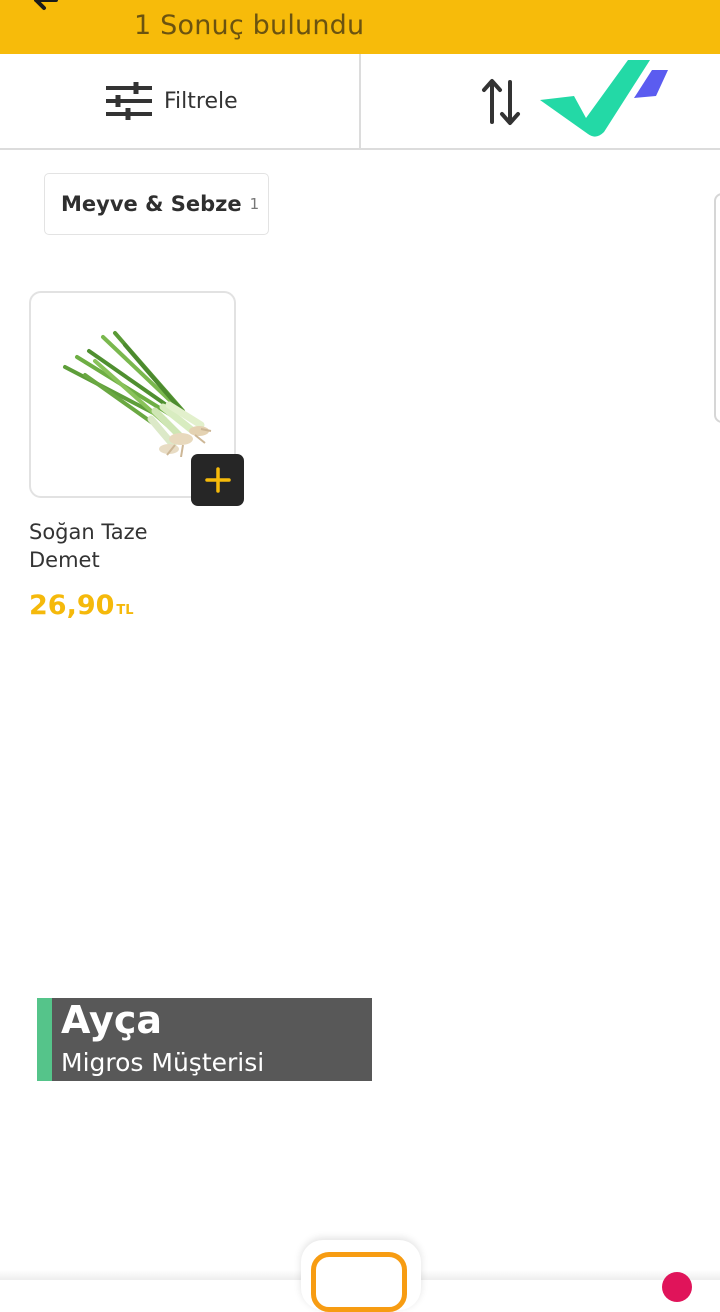 The height and width of the screenshot is (1312, 720). What do you see at coordinates (501, 102) in the screenshot?
I see `sort-arrows-icon` at bounding box center [501, 102].